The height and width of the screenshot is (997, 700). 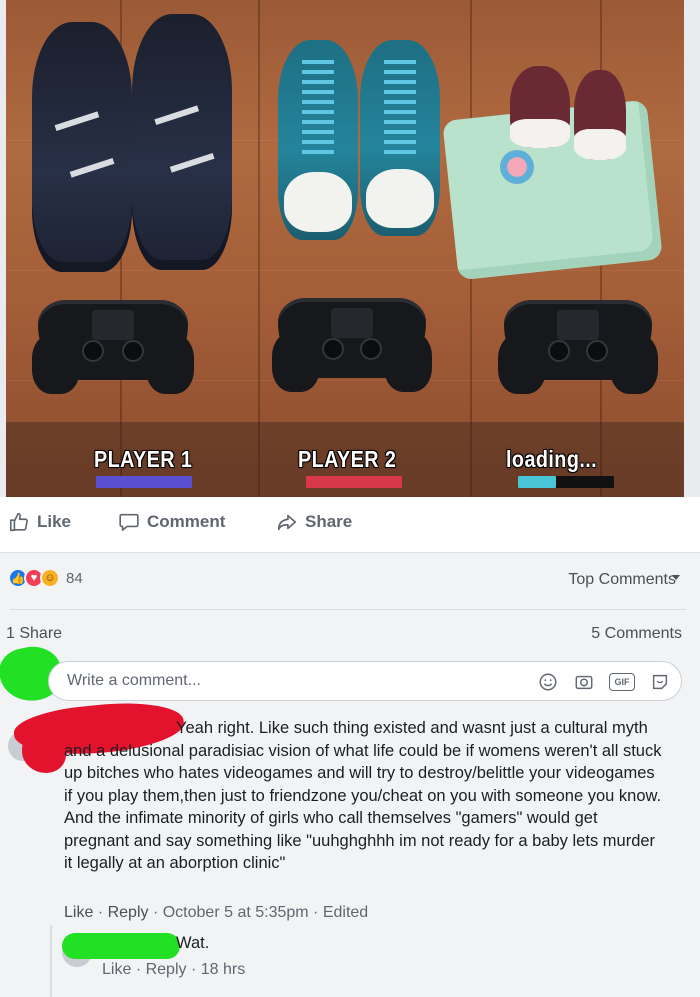 I want to click on gif-icon: GIF, so click(x=622, y=682).